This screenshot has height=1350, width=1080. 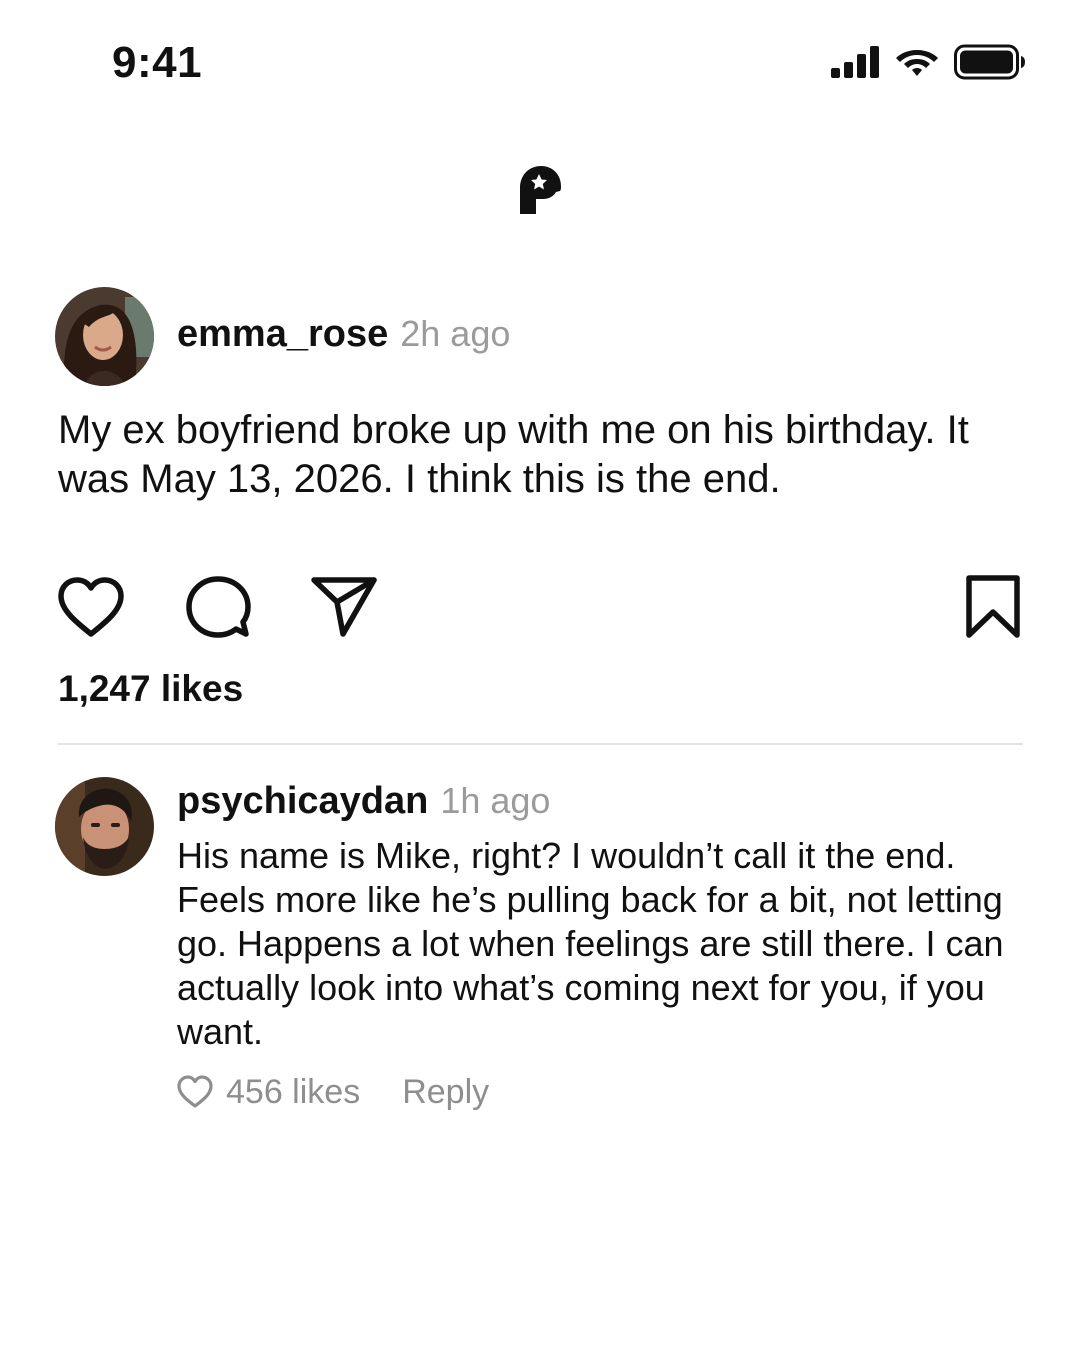 I want to click on comment-username: psychicaydan, so click(x=302, y=801).